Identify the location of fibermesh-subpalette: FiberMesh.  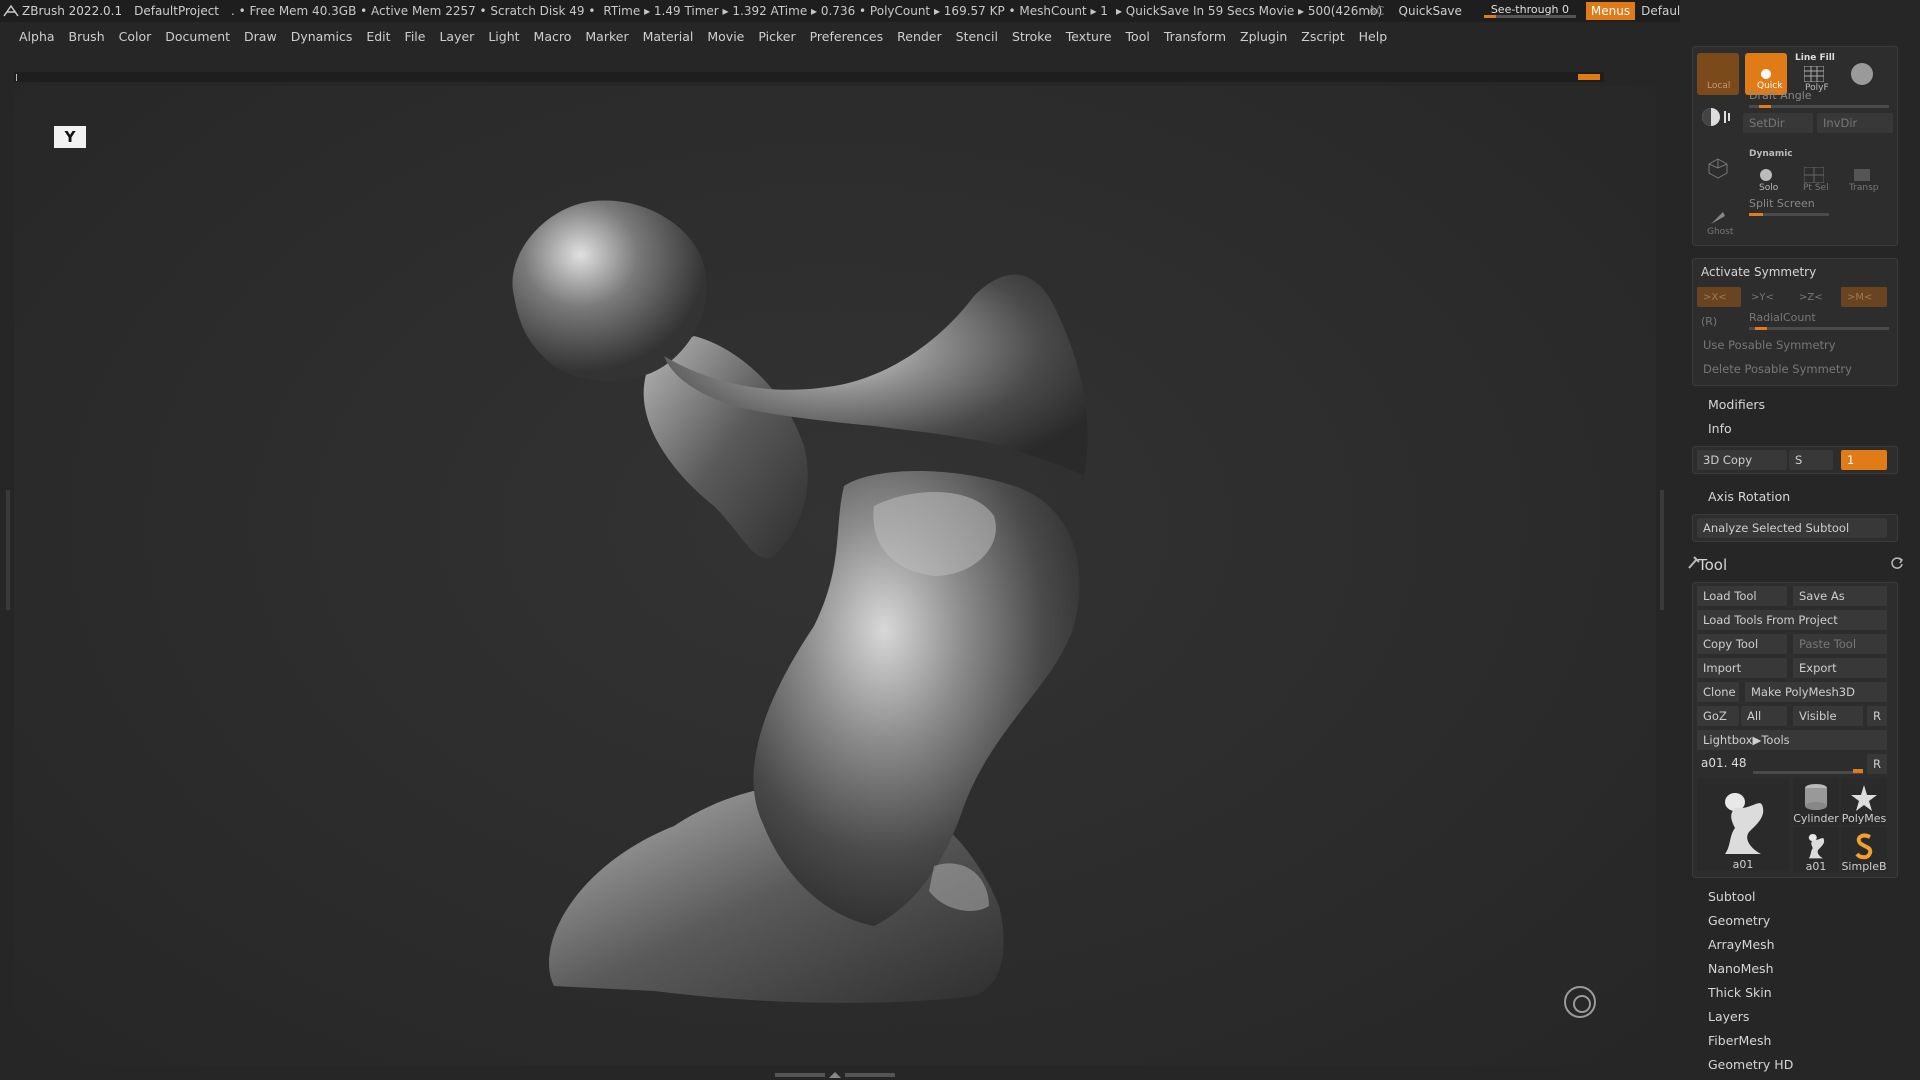
(1739, 1040).